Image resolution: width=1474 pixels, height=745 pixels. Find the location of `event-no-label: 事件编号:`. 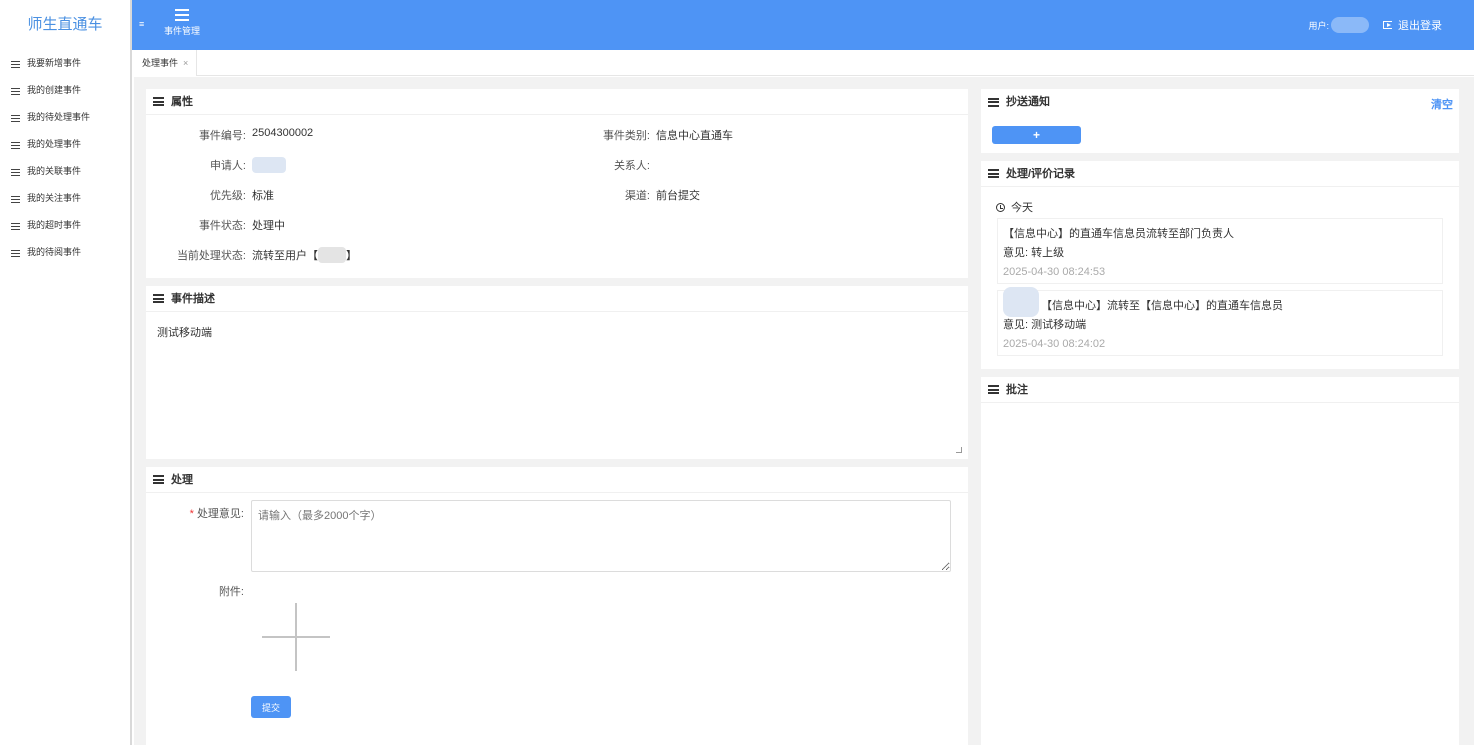

event-no-label: 事件编号: is located at coordinates (222, 136).